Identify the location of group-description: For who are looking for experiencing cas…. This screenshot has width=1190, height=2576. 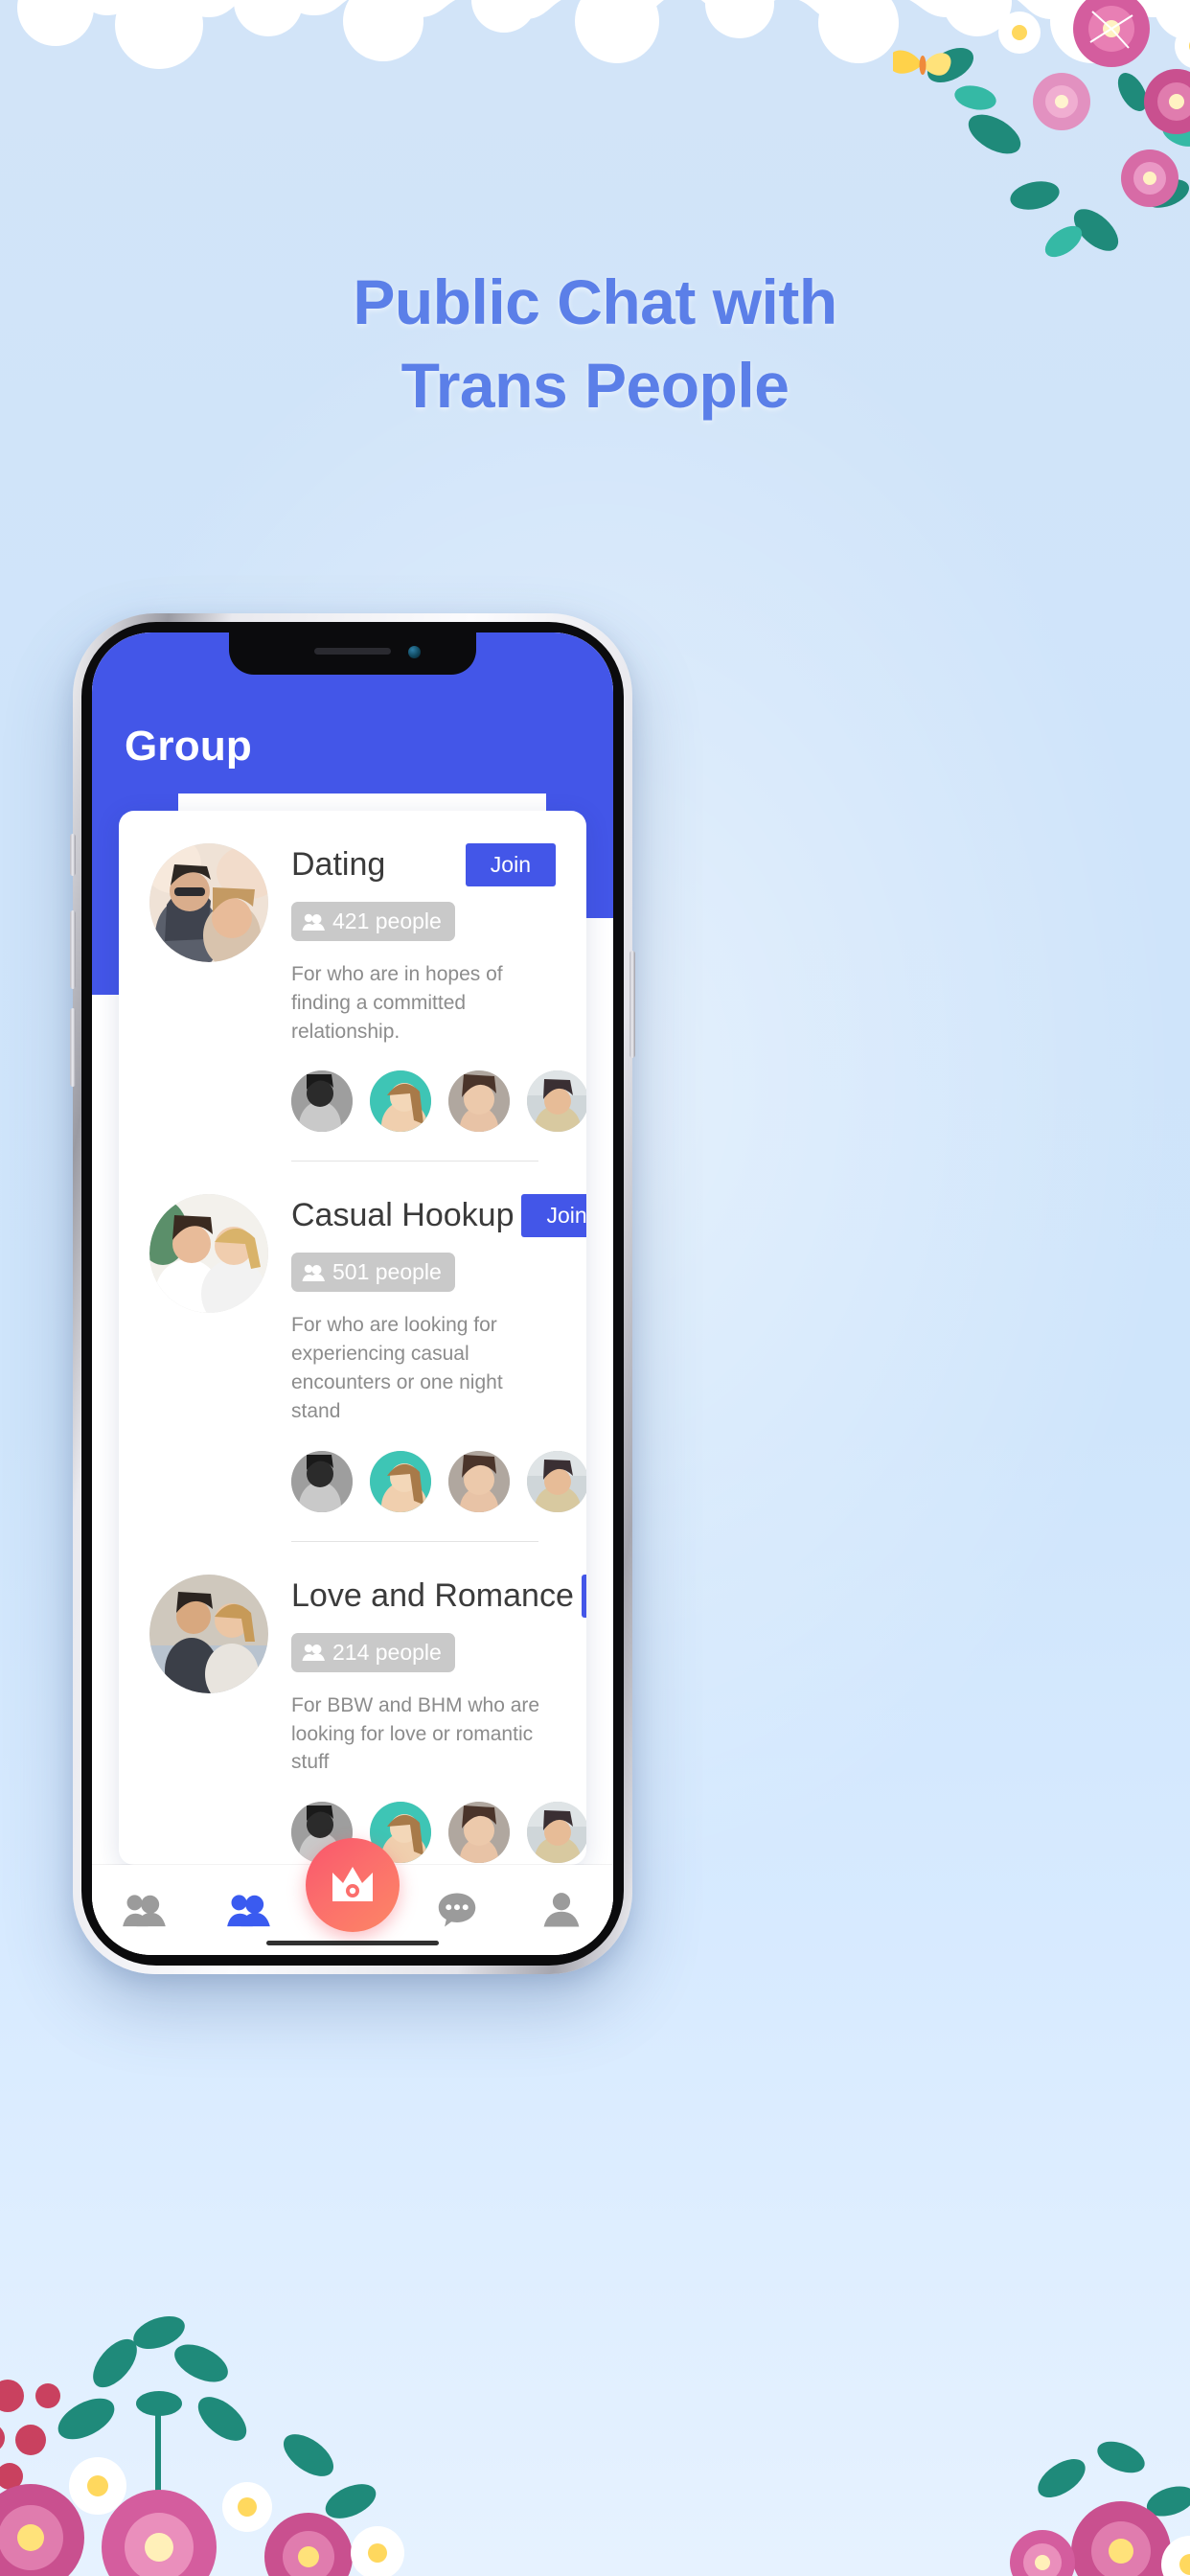
(397, 1368).